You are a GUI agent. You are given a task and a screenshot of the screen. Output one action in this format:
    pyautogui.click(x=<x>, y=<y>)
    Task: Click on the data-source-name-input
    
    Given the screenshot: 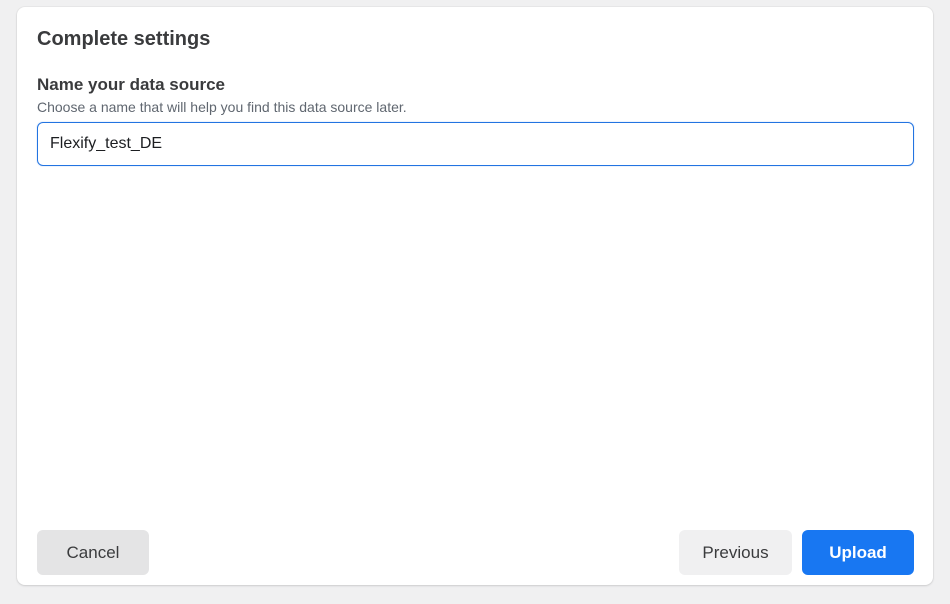 What is the action you would take?
    pyautogui.click(x=475, y=144)
    